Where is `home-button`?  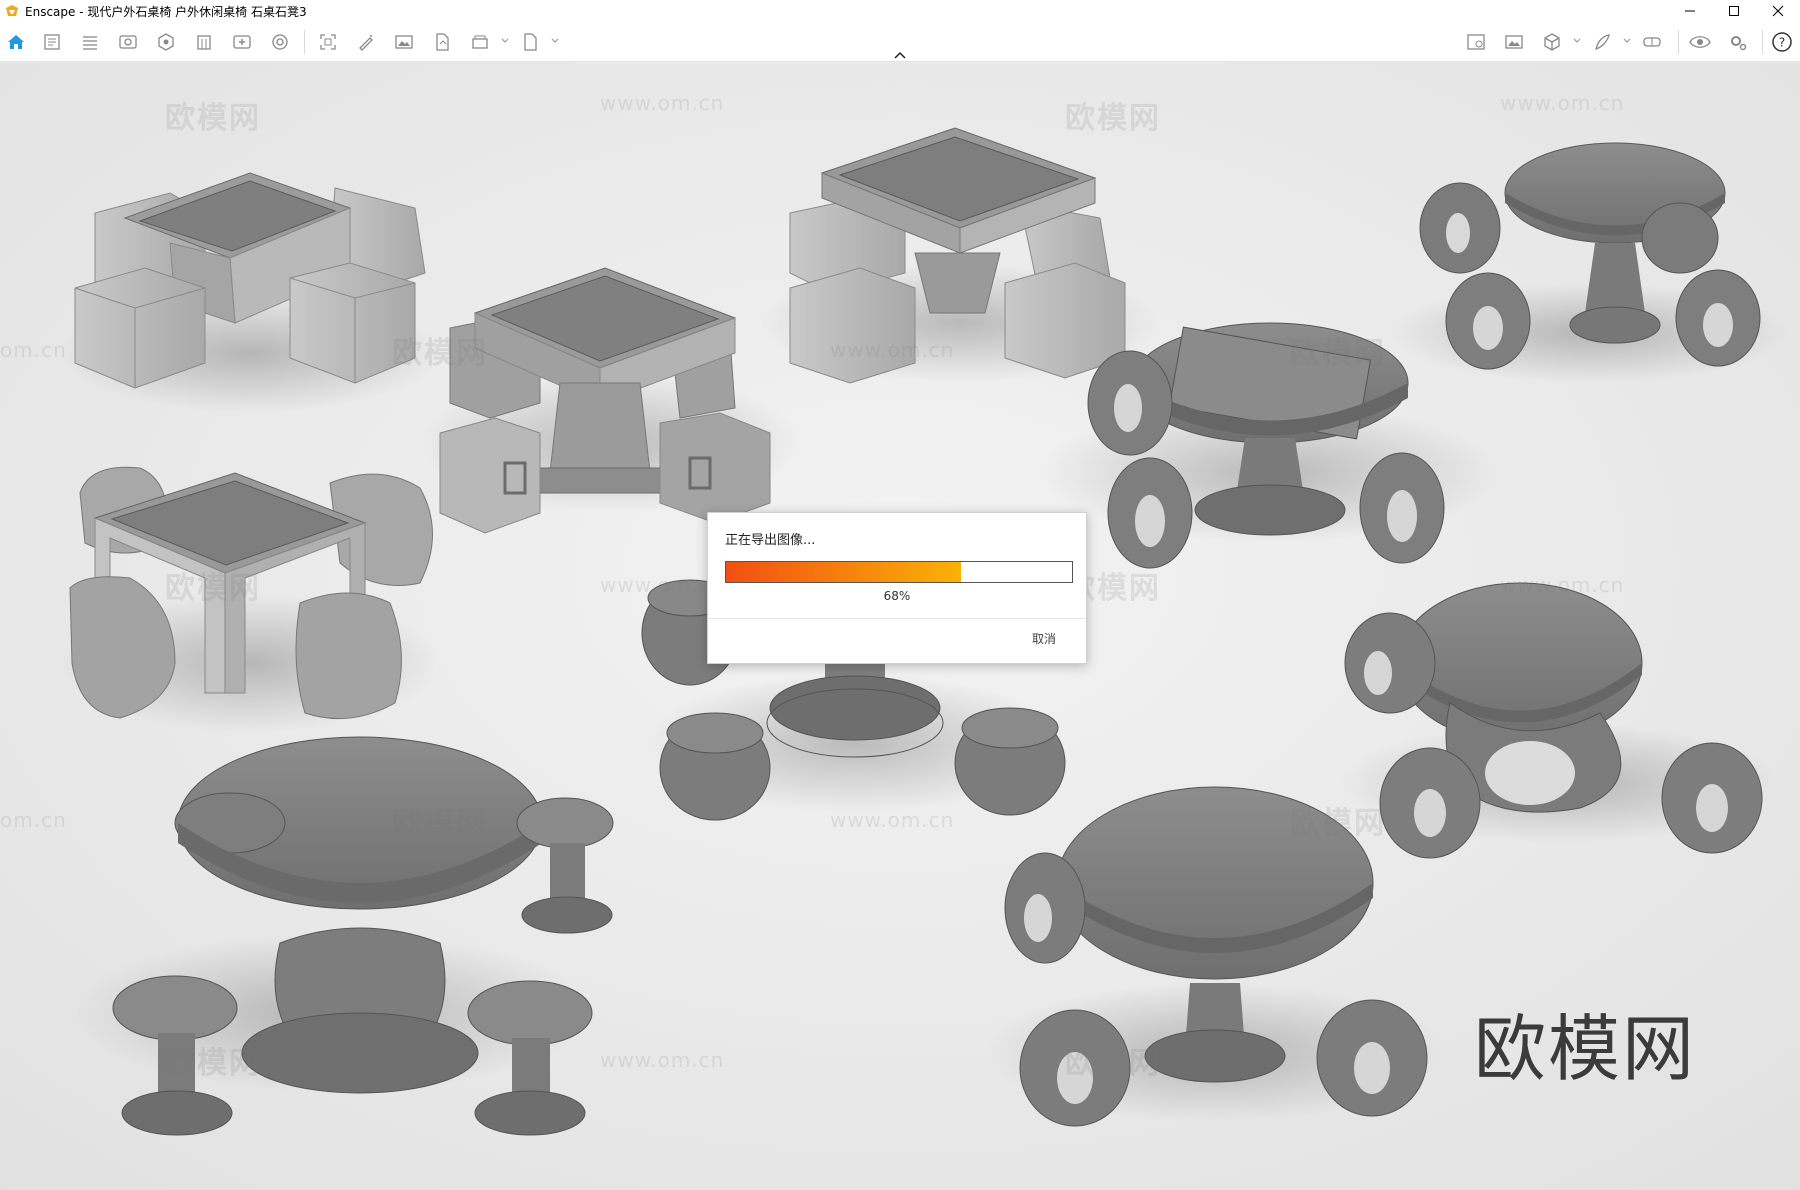 home-button is located at coordinates (16, 42).